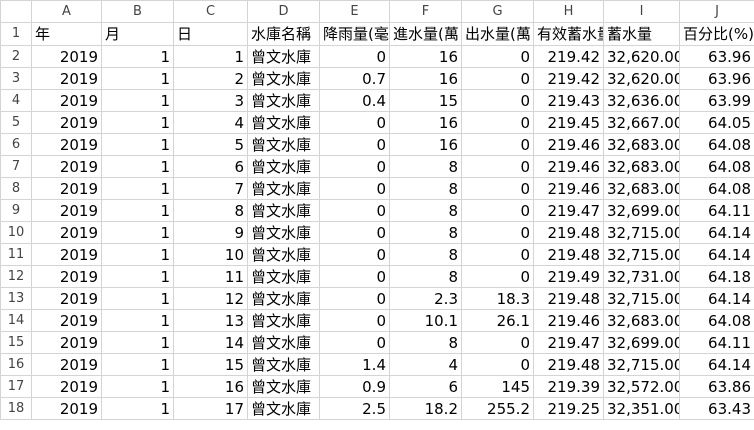  Describe the element at coordinates (210, 408) in the screenshot. I see `cell-c18: 17` at that location.